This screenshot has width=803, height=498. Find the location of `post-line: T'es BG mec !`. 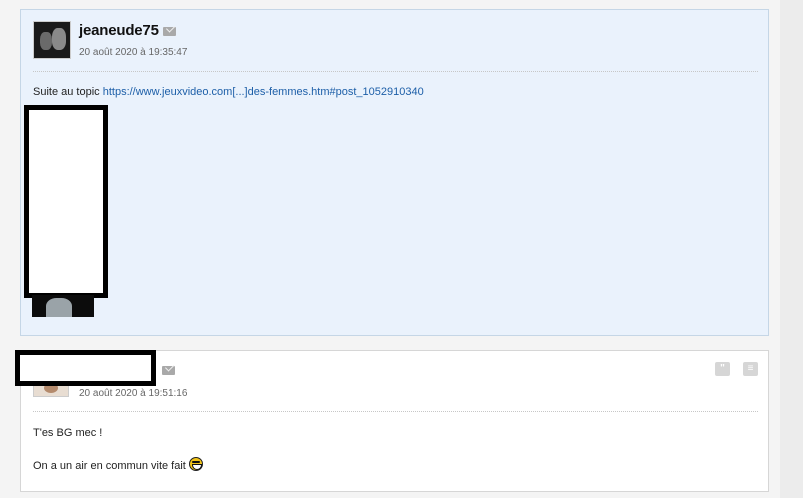

post-line: T'es BG mec ! is located at coordinates (68, 433).